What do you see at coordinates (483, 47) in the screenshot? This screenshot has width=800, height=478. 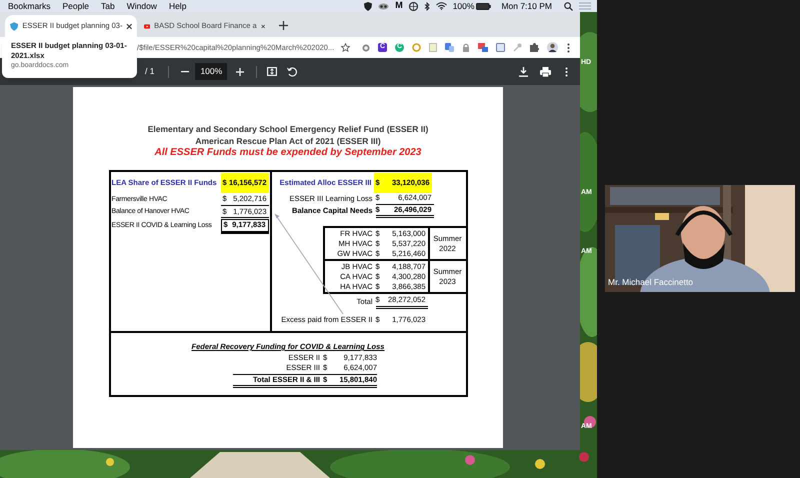 I see `badge-icon` at bounding box center [483, 47].